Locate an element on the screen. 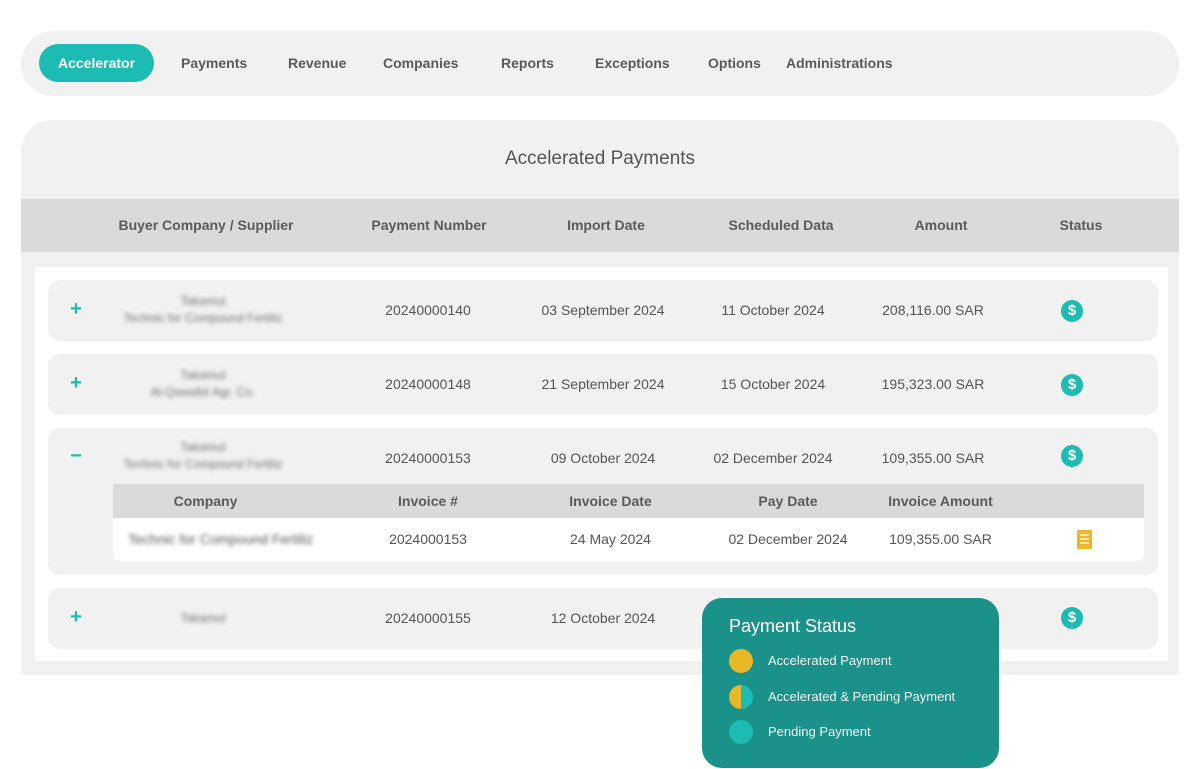 Image resolution: width=1200 pixels, height=769 pixels. pending-status-dot-icon is located at coordinates (741, 732).